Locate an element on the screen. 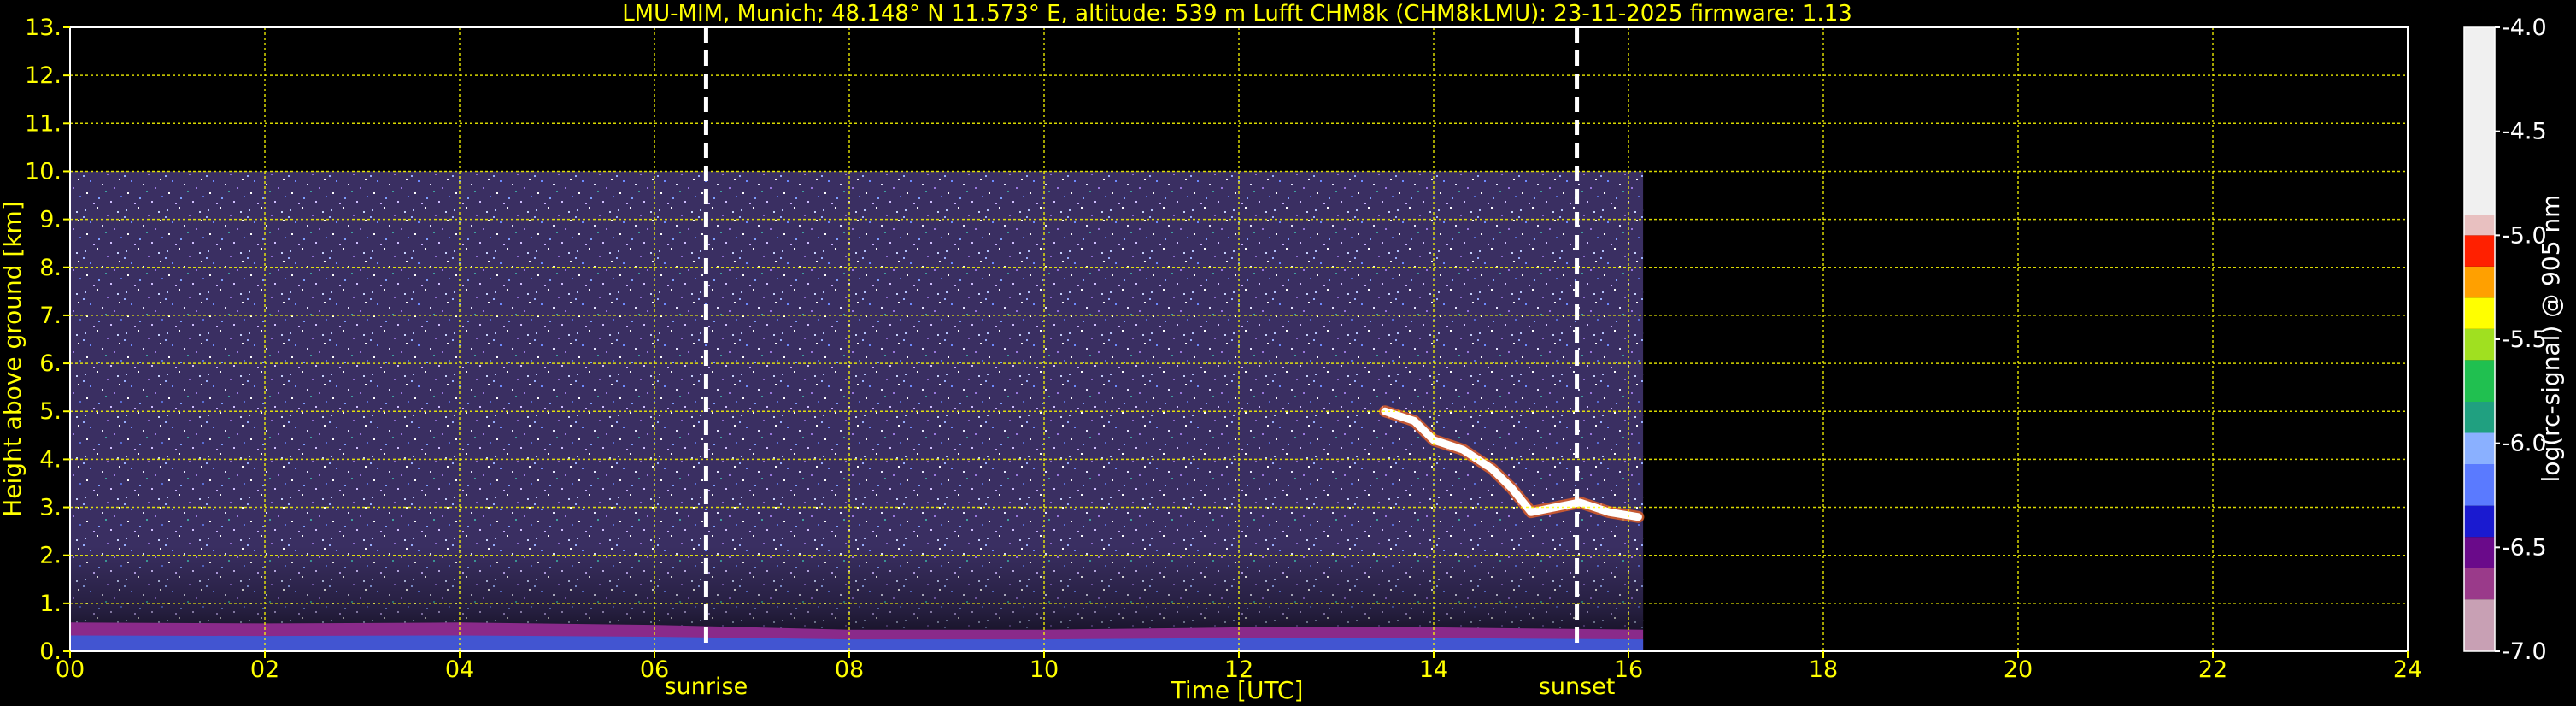 Image resolution: width=2576 pixels, height=706 pixels. y-tick-label: 6. is located at coordinates (50, 363).